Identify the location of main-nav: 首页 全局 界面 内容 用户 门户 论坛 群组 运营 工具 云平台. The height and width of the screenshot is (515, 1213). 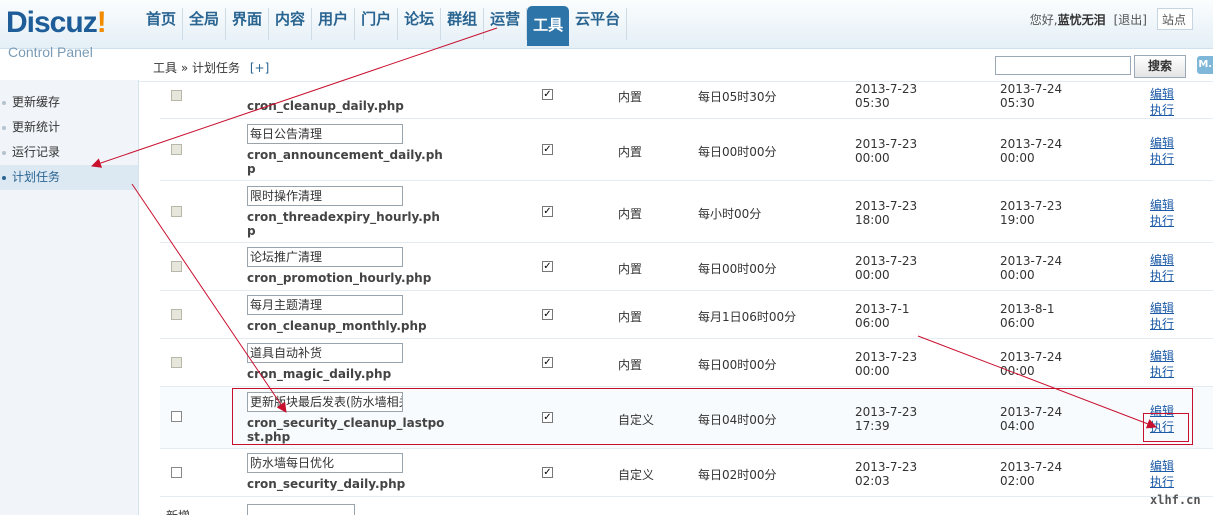
(384, 27).